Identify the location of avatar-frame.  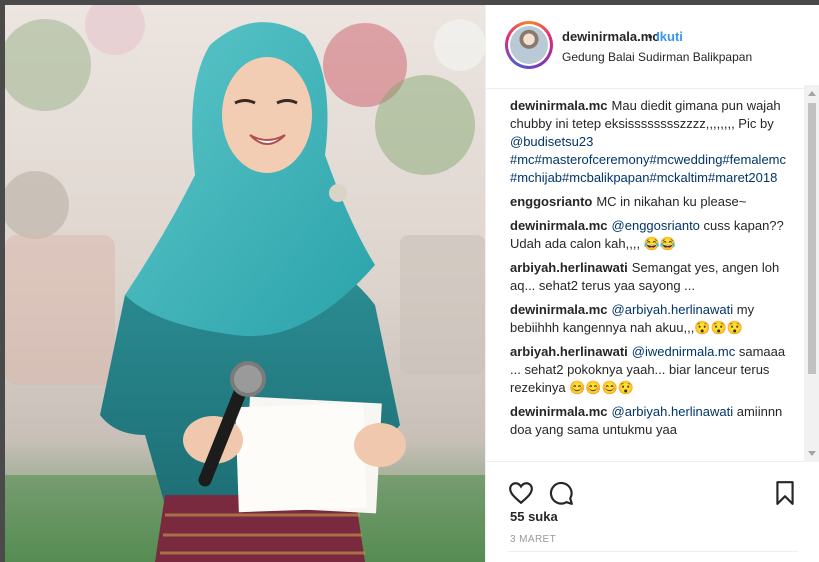
(529, 45).